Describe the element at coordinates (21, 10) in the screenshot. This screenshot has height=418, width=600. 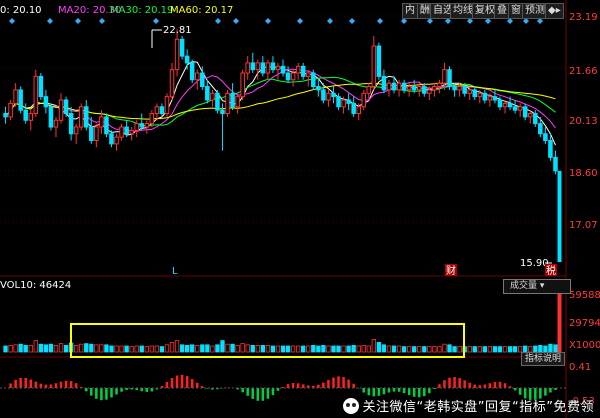
I see `ma10-legend: 0: 20.10` at that location.